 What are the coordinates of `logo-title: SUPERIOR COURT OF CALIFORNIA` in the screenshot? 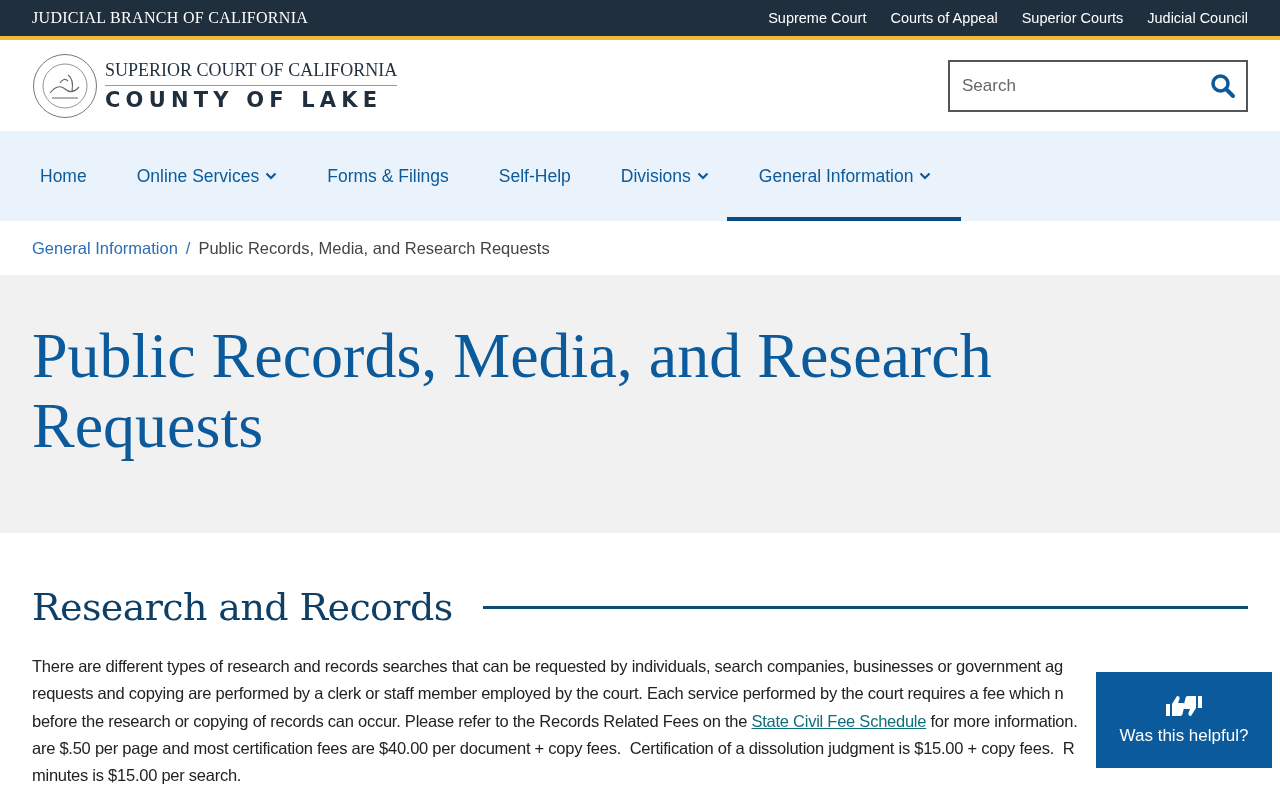 It's located at (251, 72).